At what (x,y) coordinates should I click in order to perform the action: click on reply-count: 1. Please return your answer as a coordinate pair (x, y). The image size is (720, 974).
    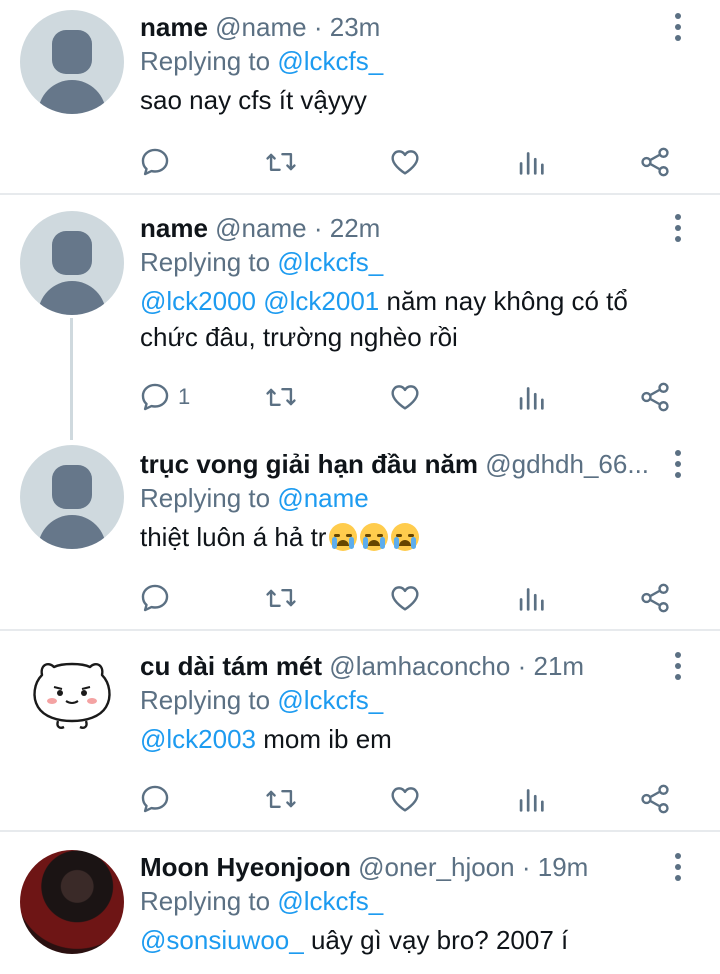
    Looking at the image, I should click on (184, 396).